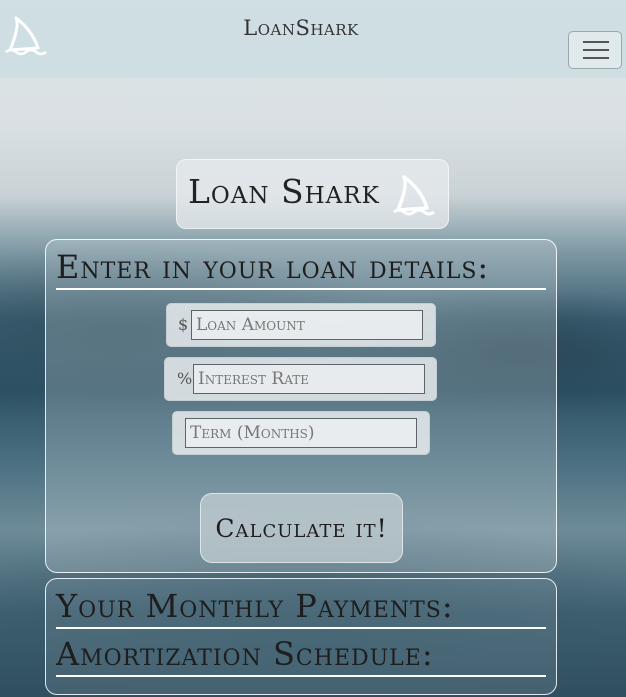  I want to click on interest-rate-group: %, so click(300, 379).